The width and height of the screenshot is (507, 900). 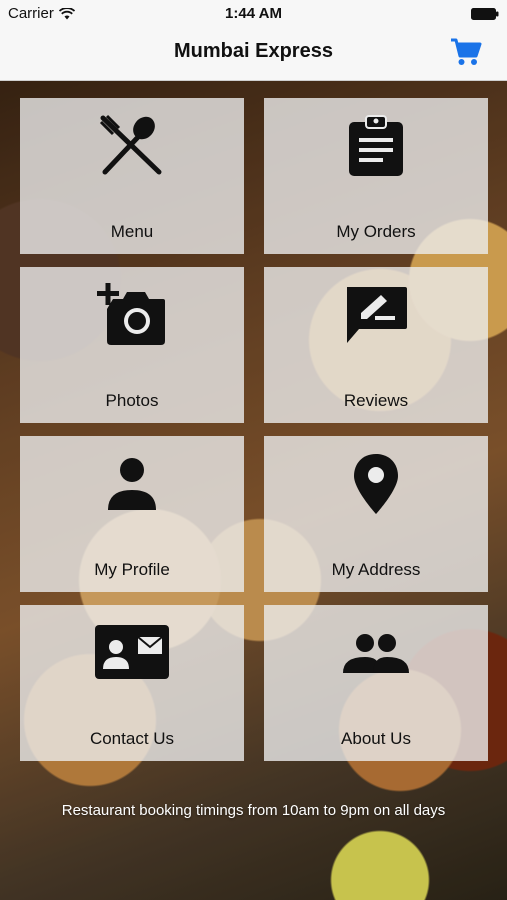 I want to click on tile-about-us: About Us, so click(x=376, y=683).